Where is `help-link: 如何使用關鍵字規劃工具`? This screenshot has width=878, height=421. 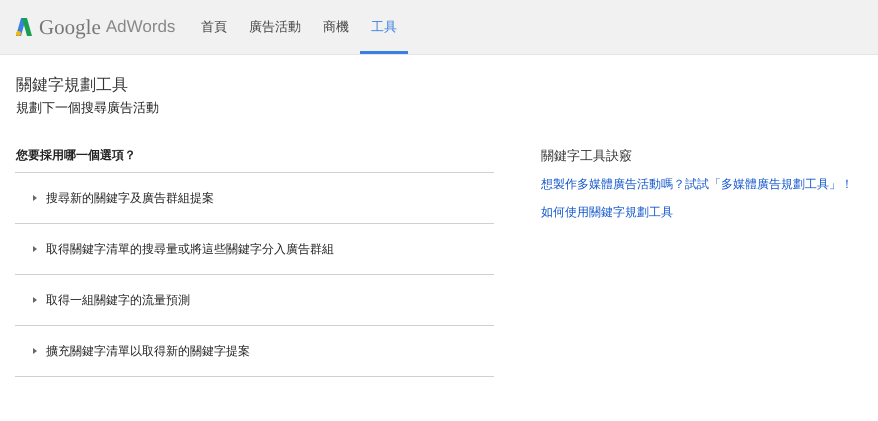 help-link: 如何使用關鍵字規劃工具 is located at coordinates (607, 212).